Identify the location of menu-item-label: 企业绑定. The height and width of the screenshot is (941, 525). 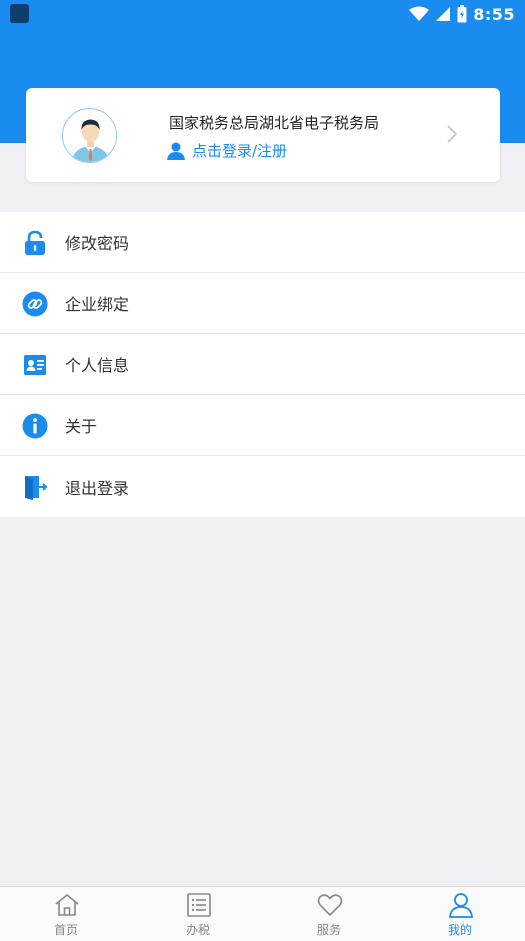
(97, 304).